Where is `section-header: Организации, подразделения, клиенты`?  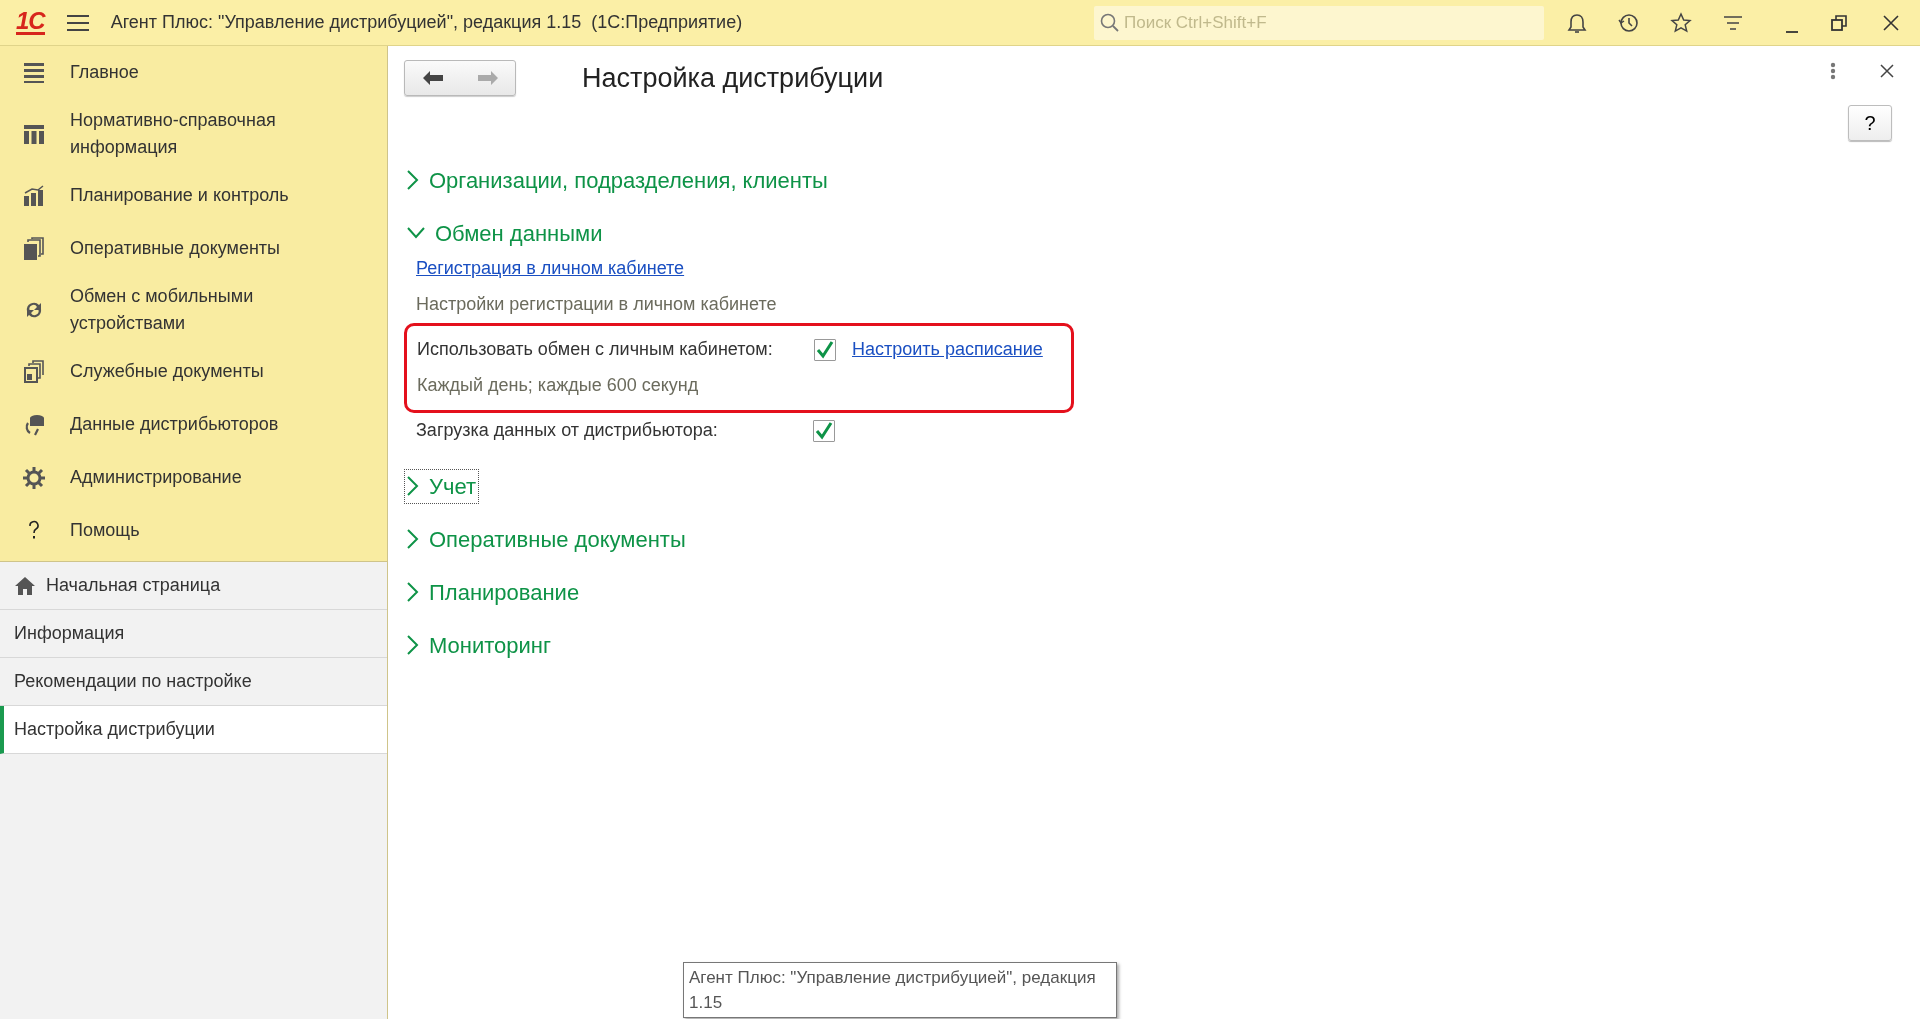
section-header: Организации, подразделения, клиенты is located at coordinates (617, 180).